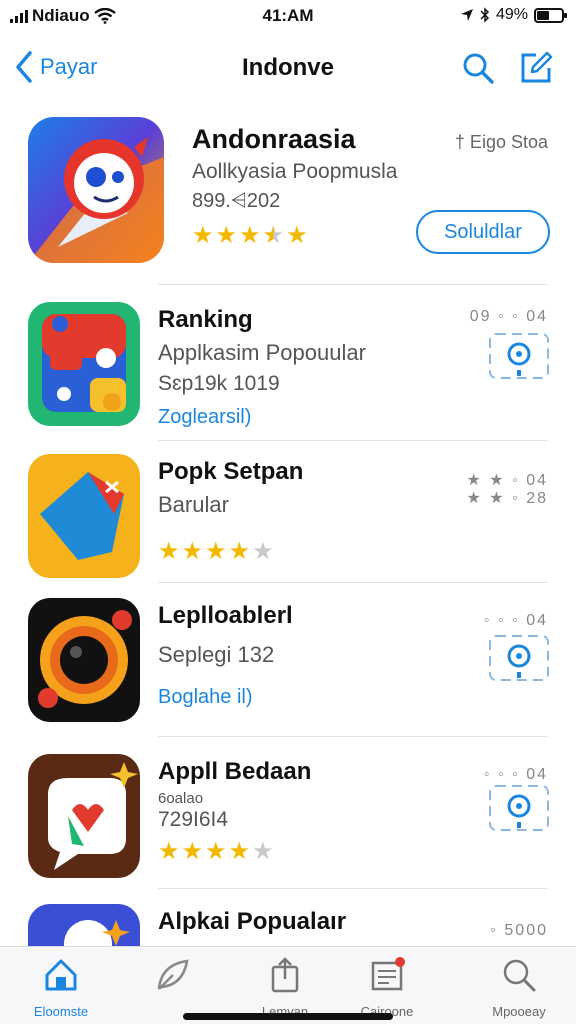 The height and width of the screenshot is (1024, 576). I want to click on paper-icon, so click(84, 516).